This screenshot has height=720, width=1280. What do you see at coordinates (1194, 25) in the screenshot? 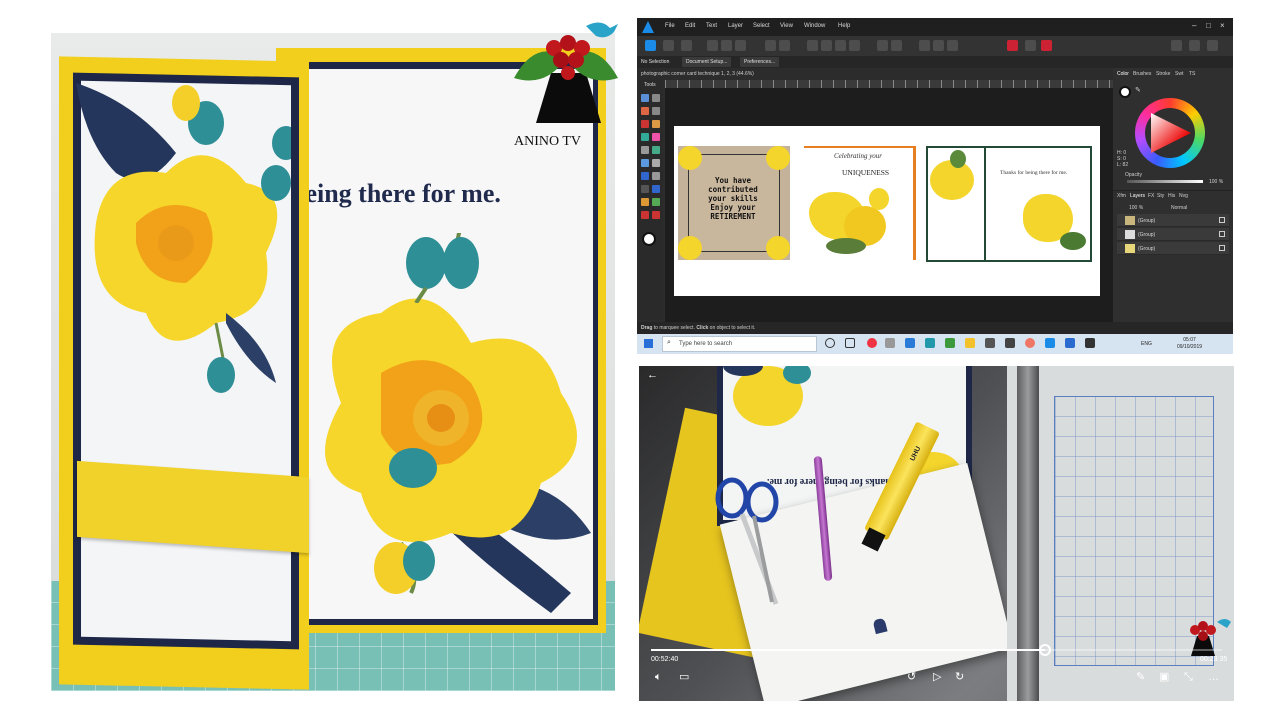
I see `minimize-icon: –` at bounding box center [1194, 25].